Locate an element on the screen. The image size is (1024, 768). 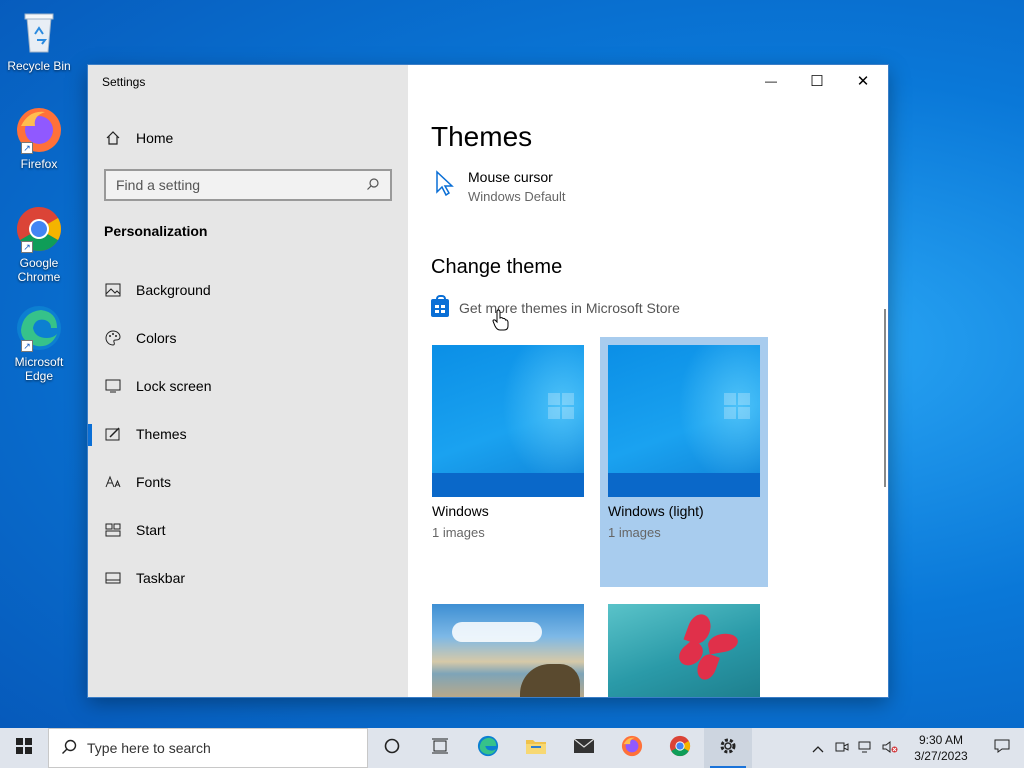
chrome-icon: ↗ is located at coordinates (39, 229).